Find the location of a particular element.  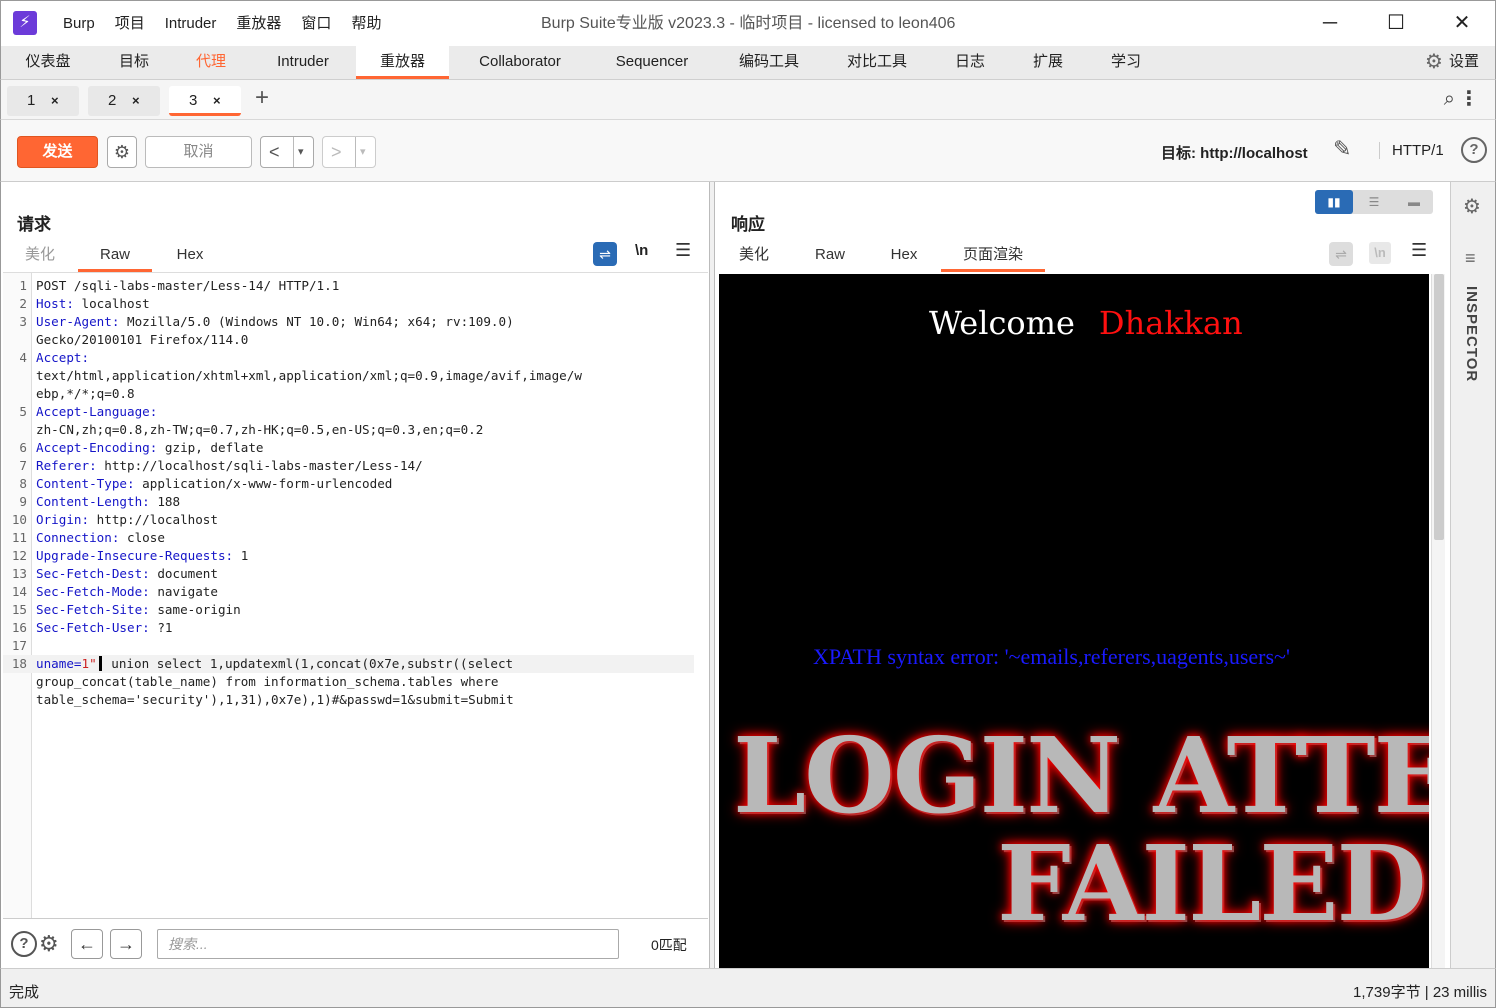

line-number: 14 is located at coordinates (19, 591).